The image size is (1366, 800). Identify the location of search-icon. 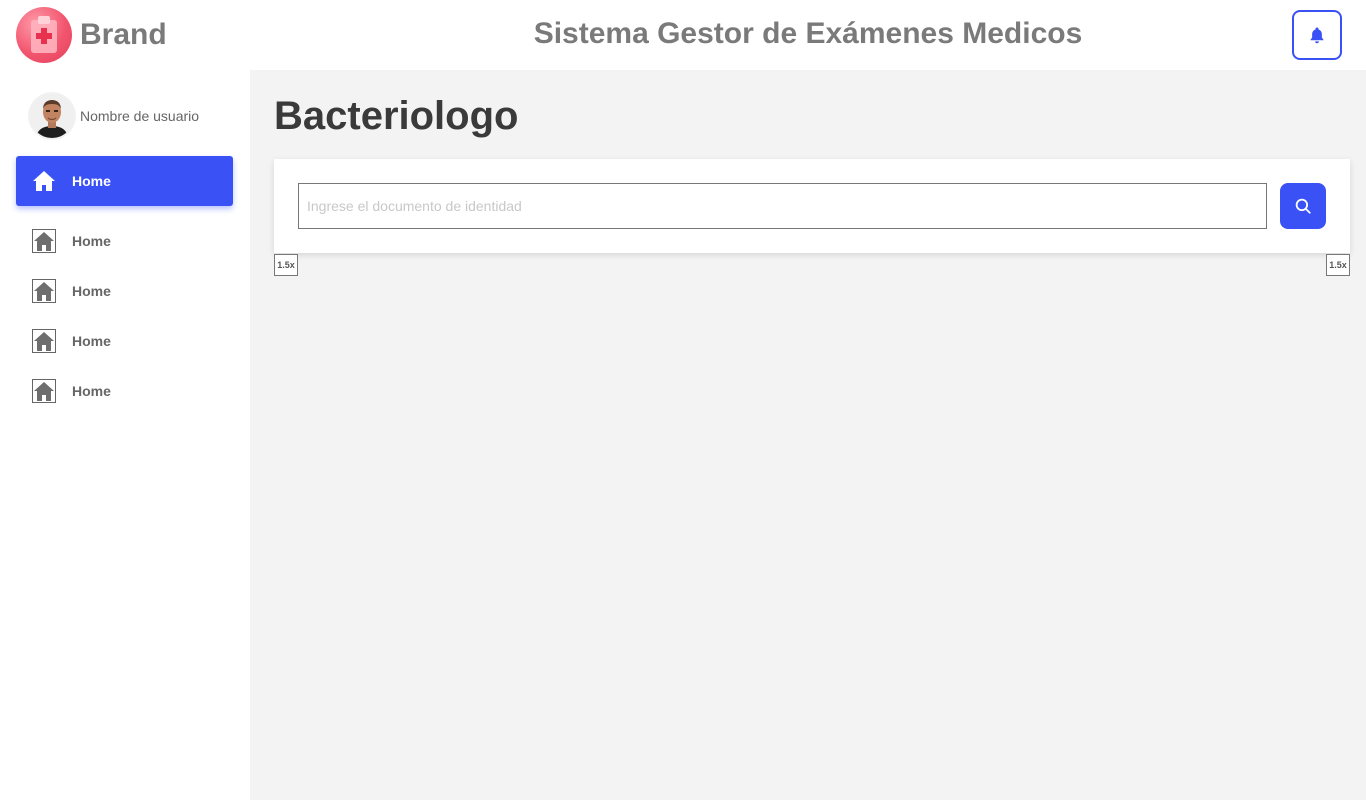
(1303, 206).